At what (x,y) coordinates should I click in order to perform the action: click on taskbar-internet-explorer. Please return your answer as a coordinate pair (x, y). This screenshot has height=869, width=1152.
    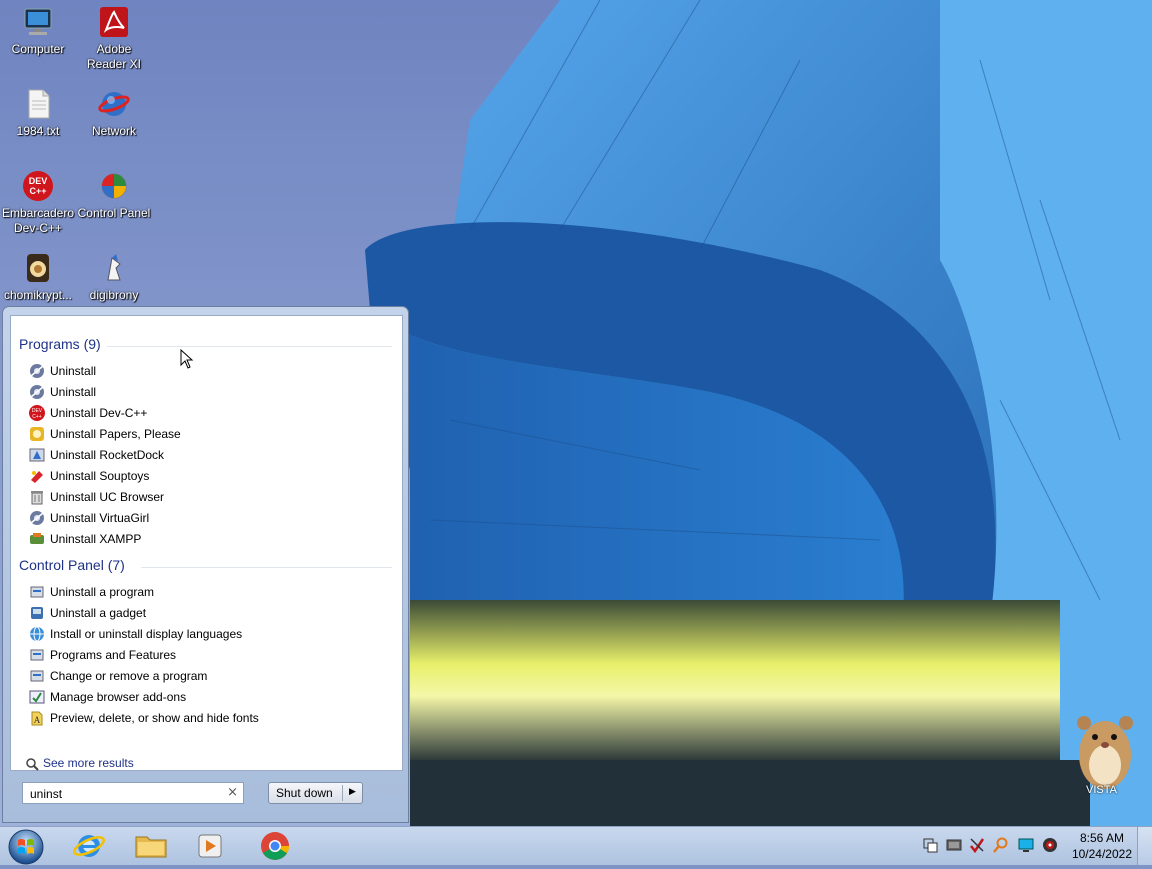
    Looking at the image, I should click on (89, 846).